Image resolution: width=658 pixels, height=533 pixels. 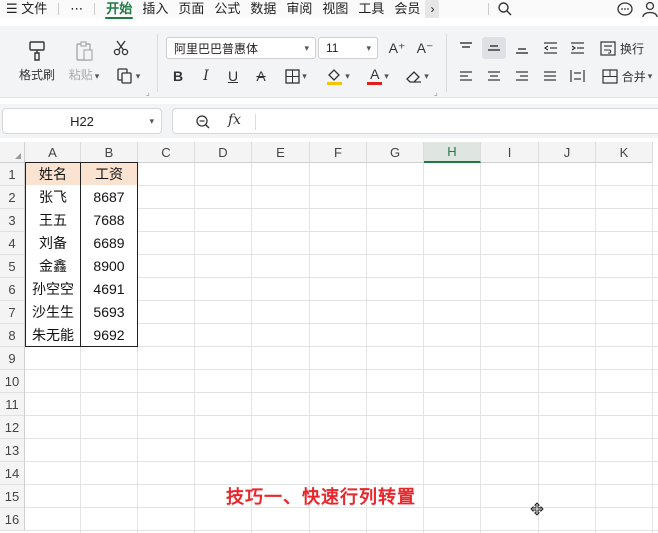 What do you see at coordinates (432, 9) in the screenshot?
I see `chevron-right-icon: ›` at bounding box center [432, 9].